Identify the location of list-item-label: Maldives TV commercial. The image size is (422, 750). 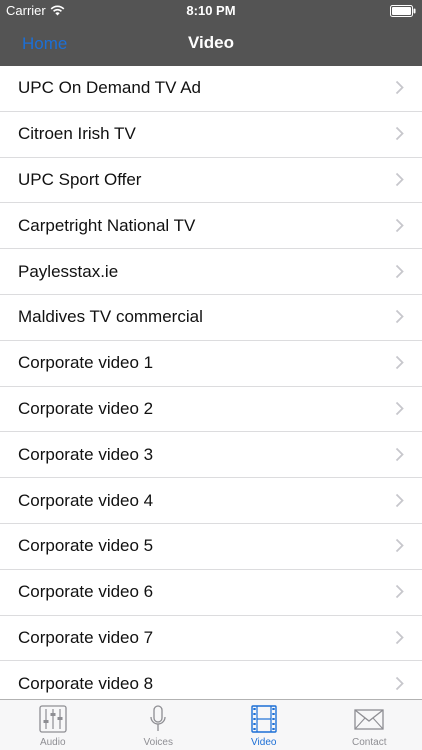
(110, 317).